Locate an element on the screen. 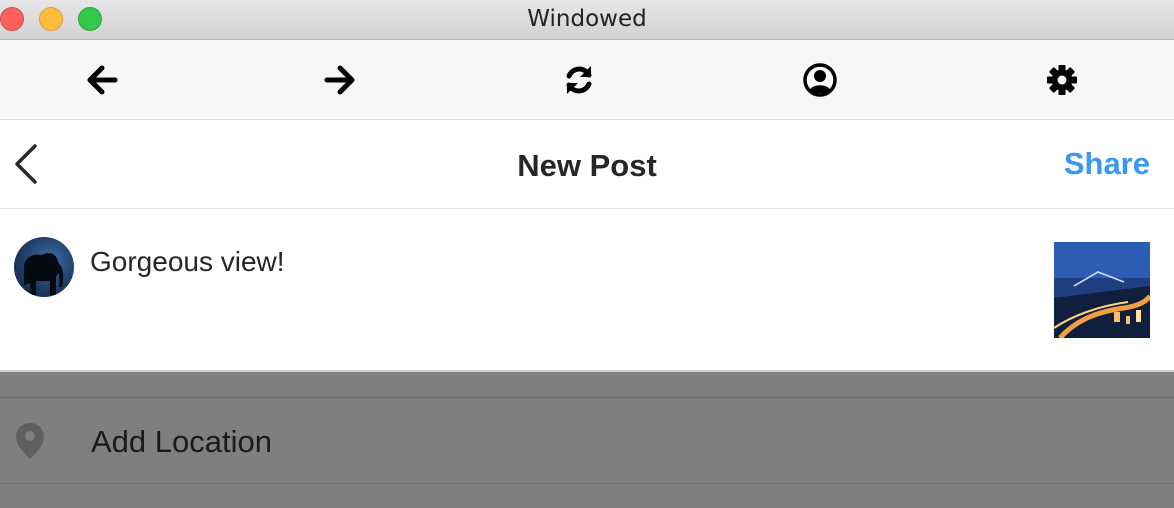 This screenshot has width=1174, height=508. forward-button is located at coordinates (340, 80).